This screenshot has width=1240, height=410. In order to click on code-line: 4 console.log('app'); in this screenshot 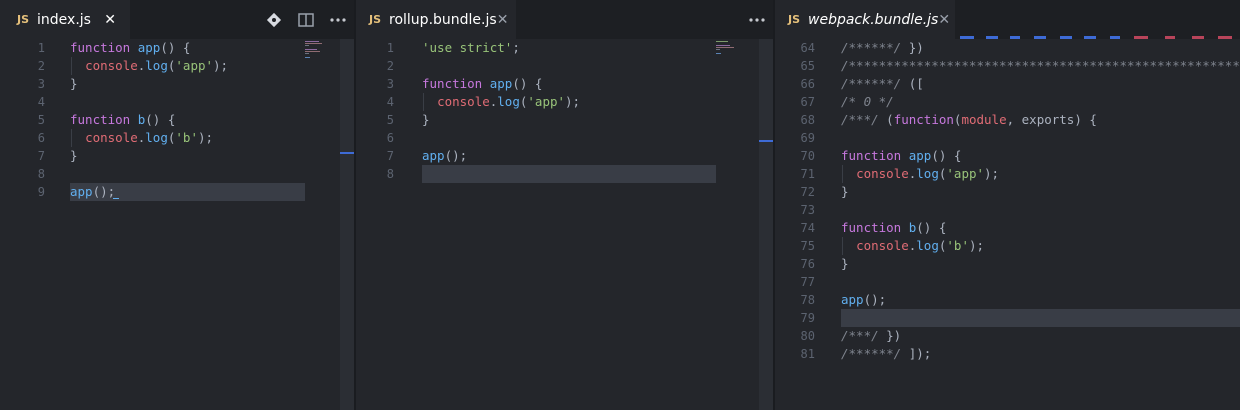, I will do `click(564, 102)`.